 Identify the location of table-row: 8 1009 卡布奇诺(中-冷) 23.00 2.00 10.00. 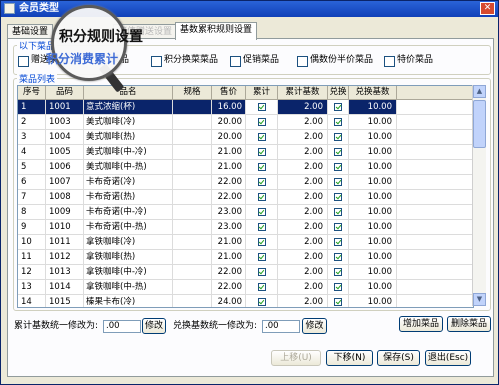
(245, 212).